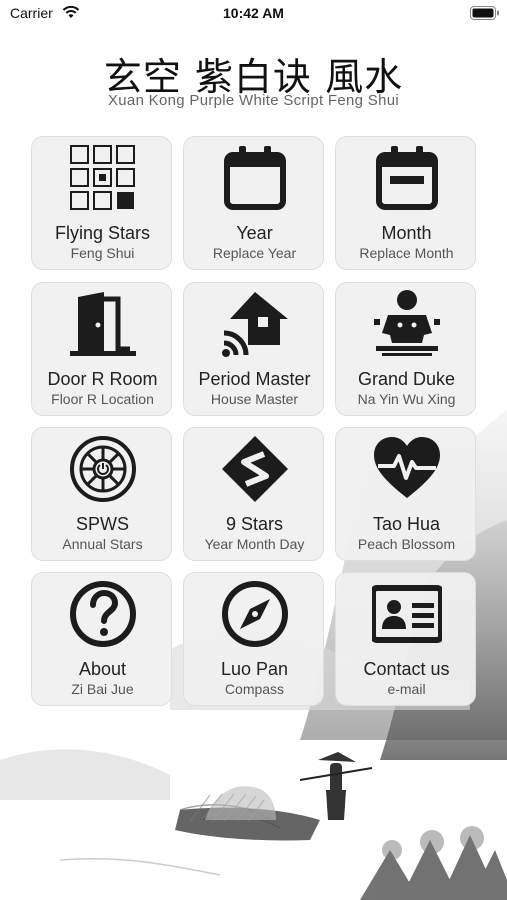 The image size is (507, 900). I want to click on calendar-month-icon, so click(407, 178).